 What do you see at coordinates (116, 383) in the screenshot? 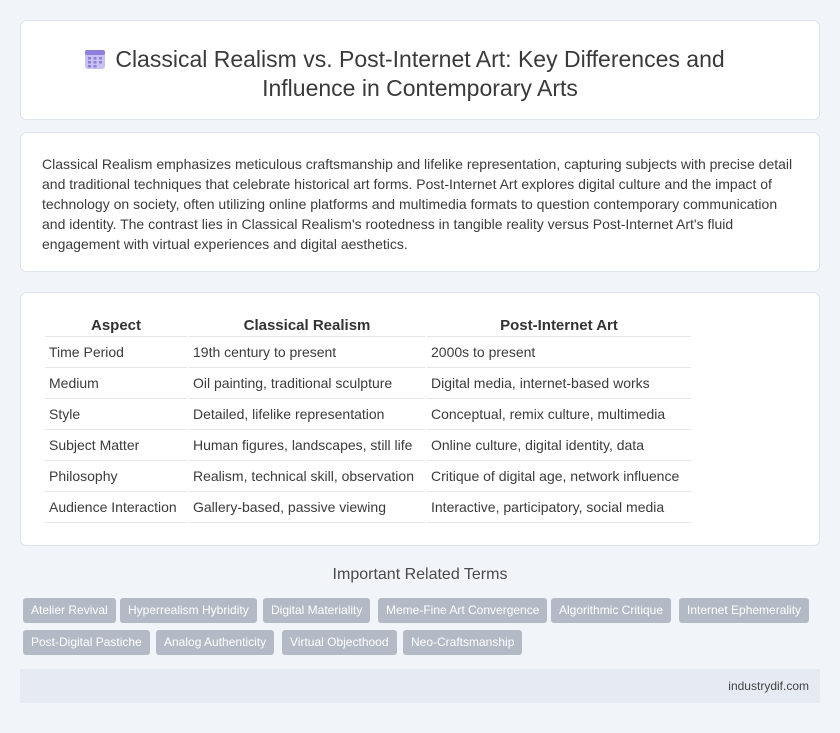
I see `table-cell: Medium` at bounding box center [116, 383].